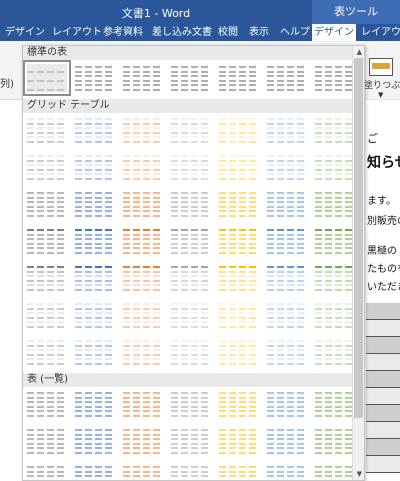  What do you see at coordinates (335, 315) in the screenshot?
I see `table-style-grid-r6-c7` at bounding box center [335, 315].